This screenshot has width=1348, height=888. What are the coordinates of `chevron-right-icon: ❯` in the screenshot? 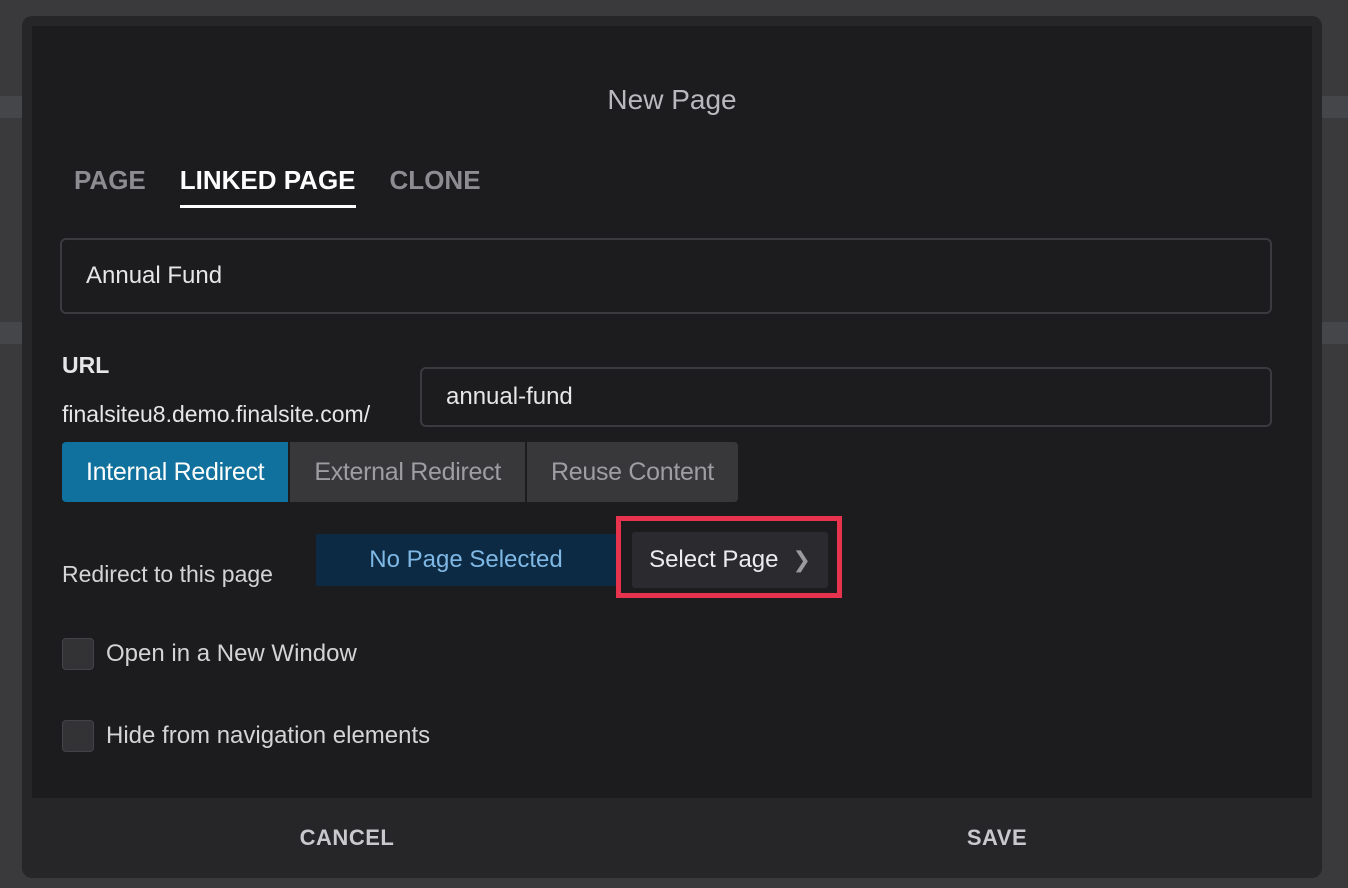 It's located at (801, 559).